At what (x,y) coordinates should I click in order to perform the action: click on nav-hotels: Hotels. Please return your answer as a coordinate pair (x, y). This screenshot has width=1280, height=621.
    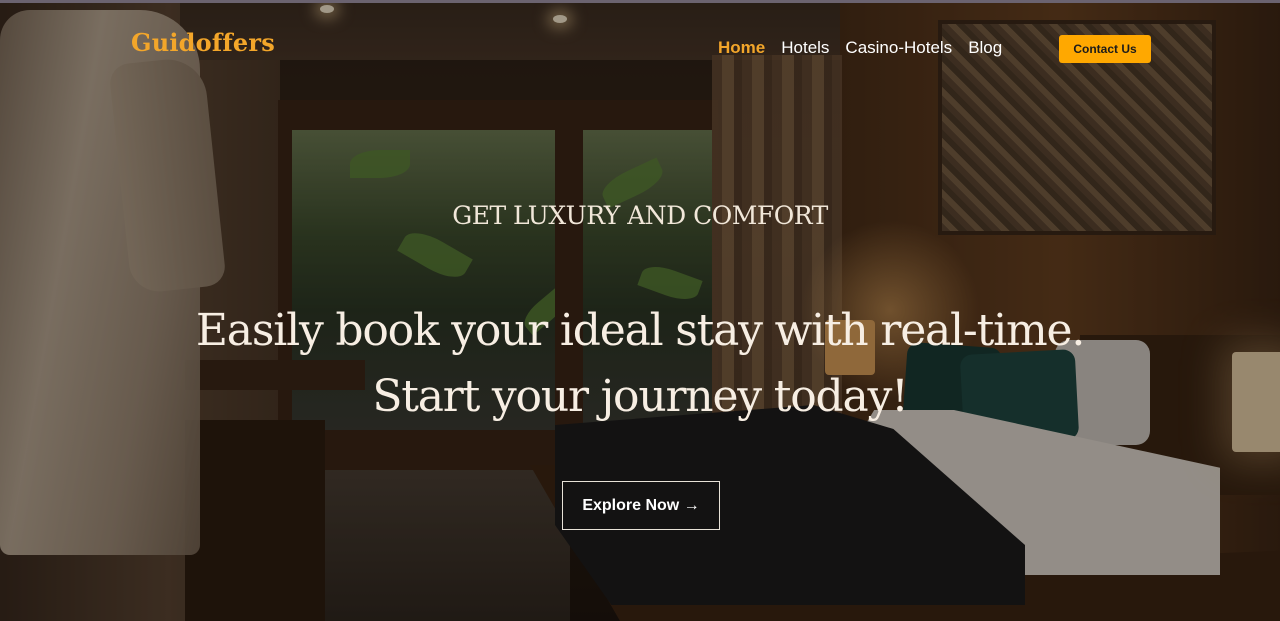
    Looking at the image, I should click on (805, 48).